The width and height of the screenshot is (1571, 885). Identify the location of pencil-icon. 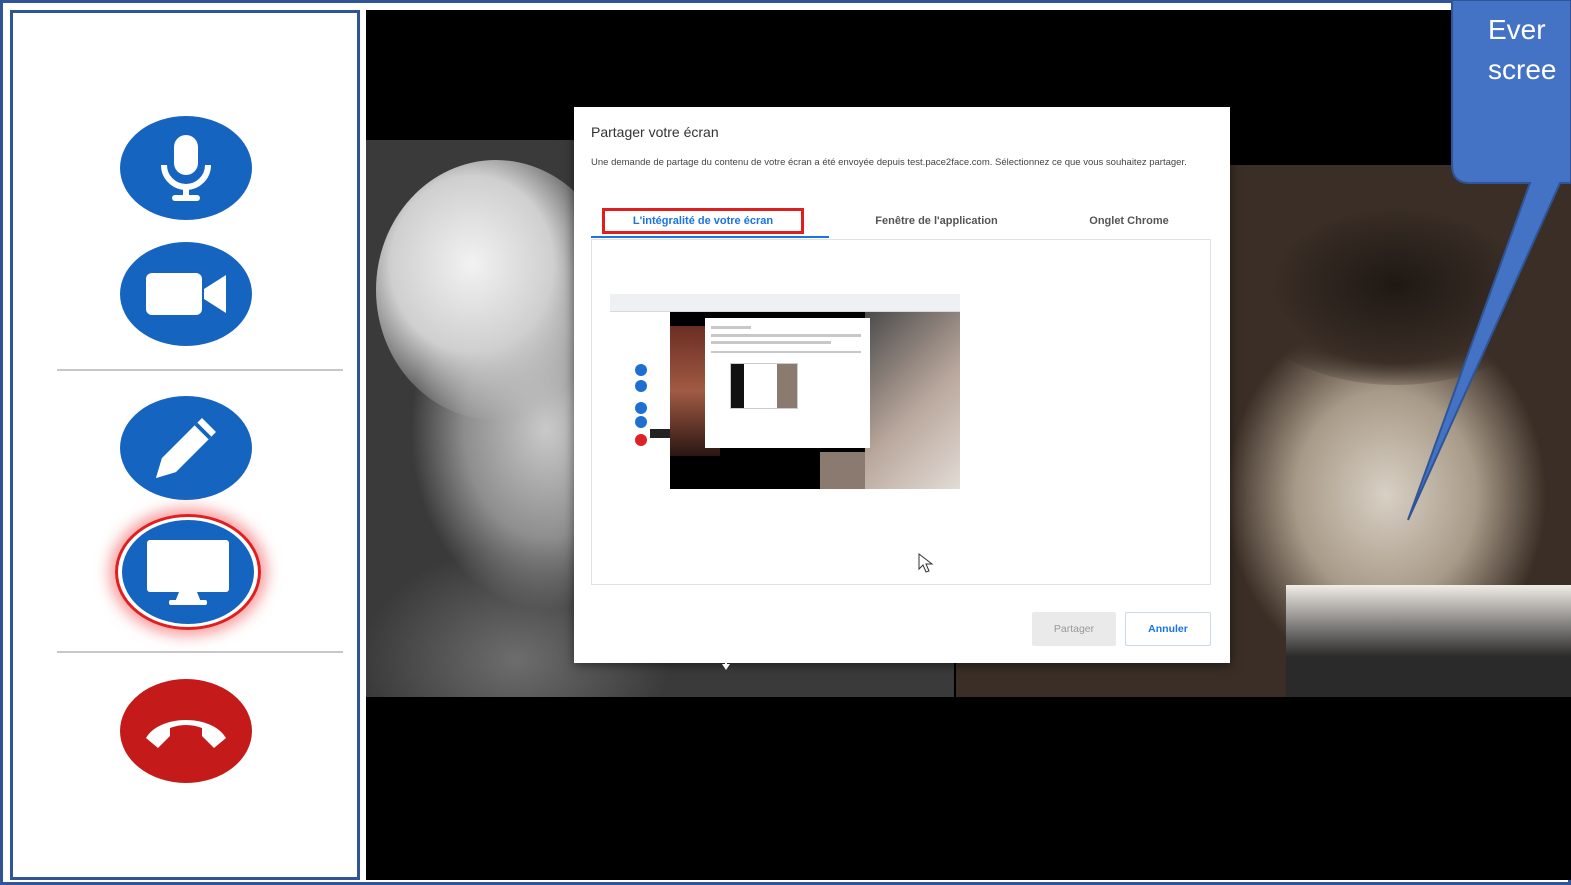
(186, 448).